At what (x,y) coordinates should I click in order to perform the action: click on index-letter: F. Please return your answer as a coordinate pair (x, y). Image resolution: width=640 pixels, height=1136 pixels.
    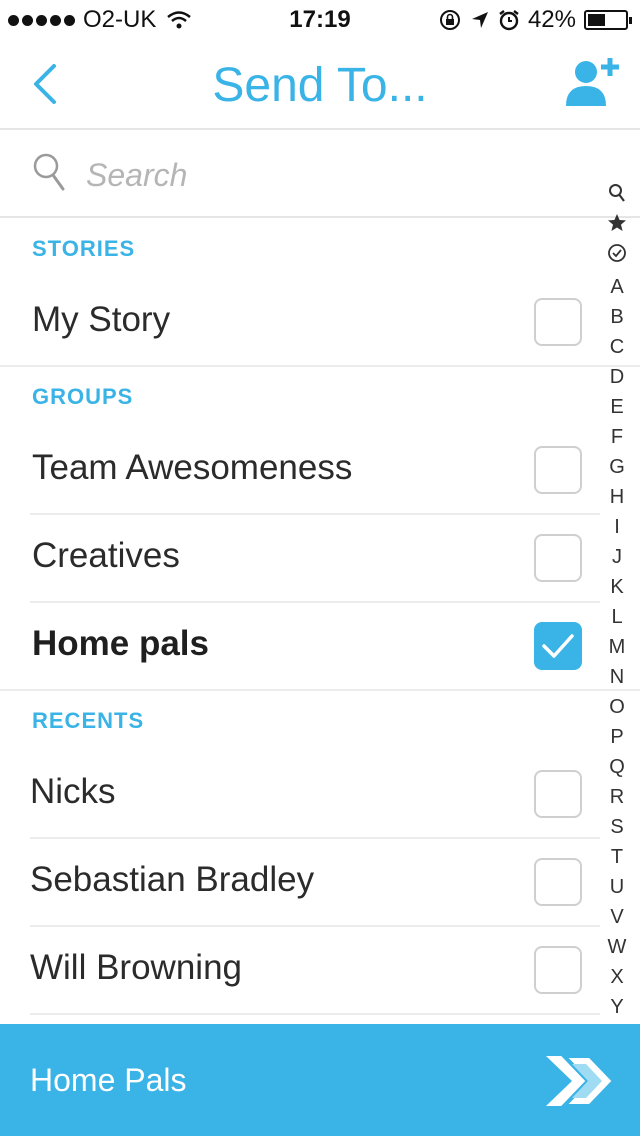
    Looking at the image, I should click on (617, 437).